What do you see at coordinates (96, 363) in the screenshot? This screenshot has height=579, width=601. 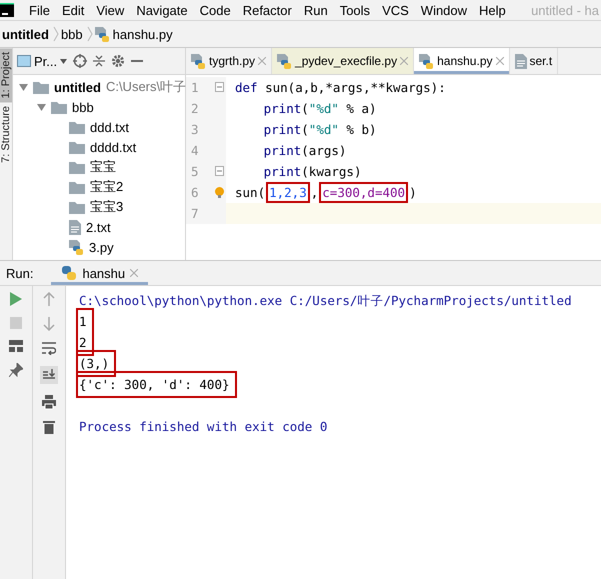 I see `console-output: (3,)` at bounding box center [96, 363].